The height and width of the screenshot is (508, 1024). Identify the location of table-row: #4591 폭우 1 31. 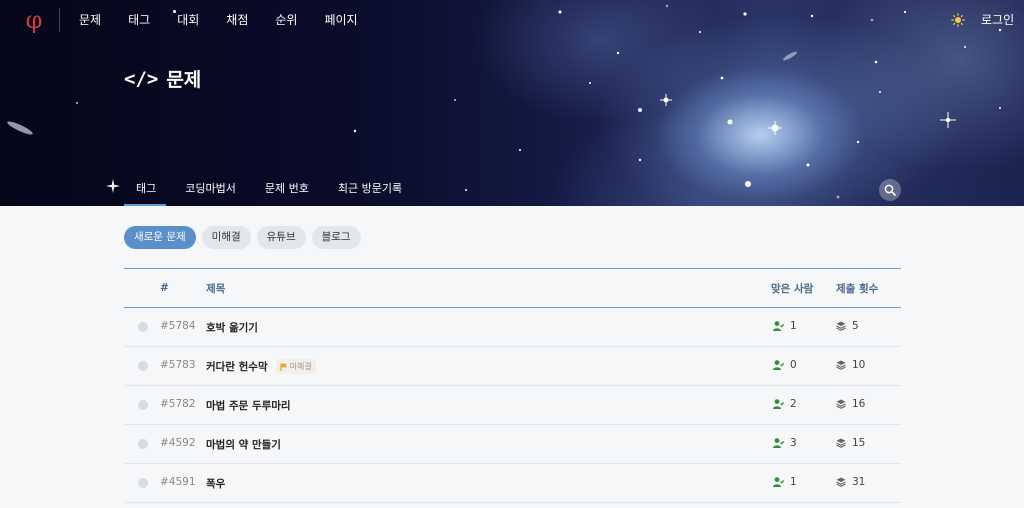
(512, 483).